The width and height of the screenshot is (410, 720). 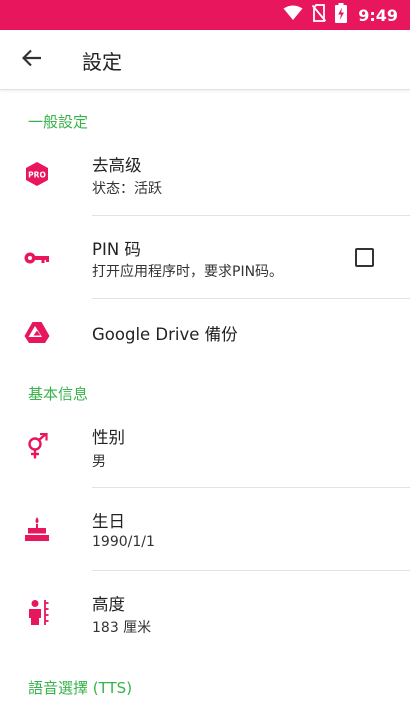 I want to click on birthday-cake-icon, so click(x=37, y=529).